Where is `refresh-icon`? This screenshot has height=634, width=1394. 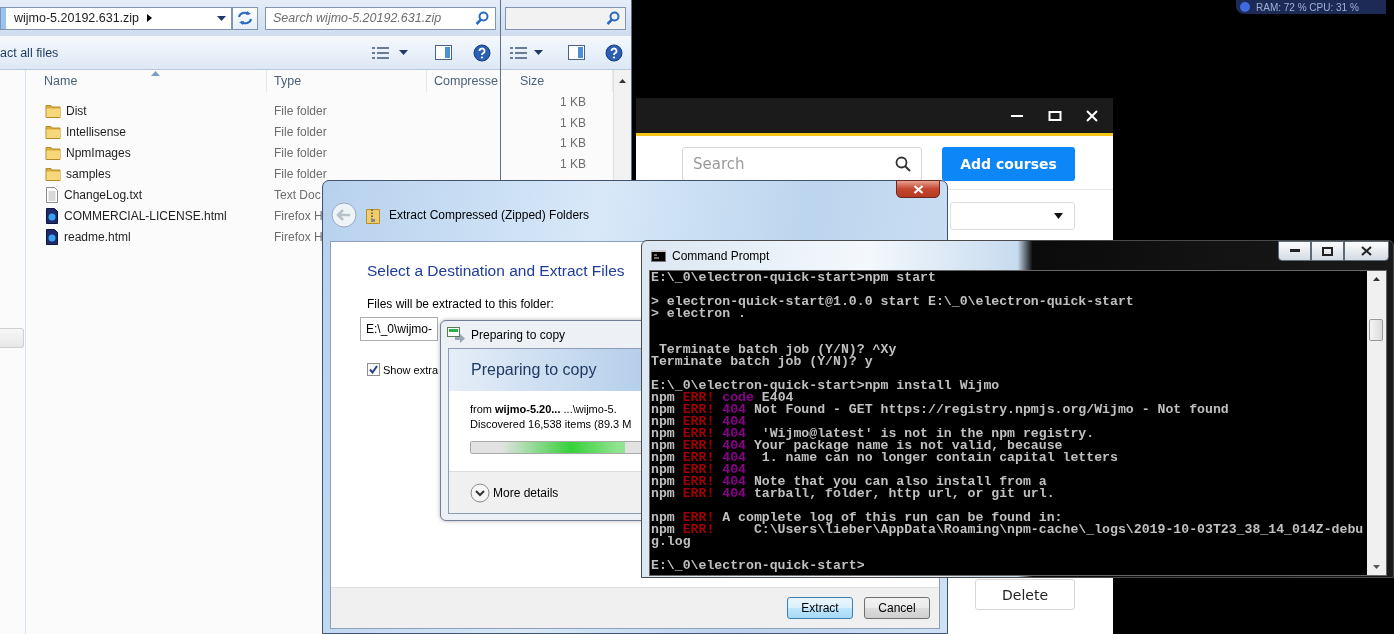
refresh-icon is located at coordinates (245, 18).